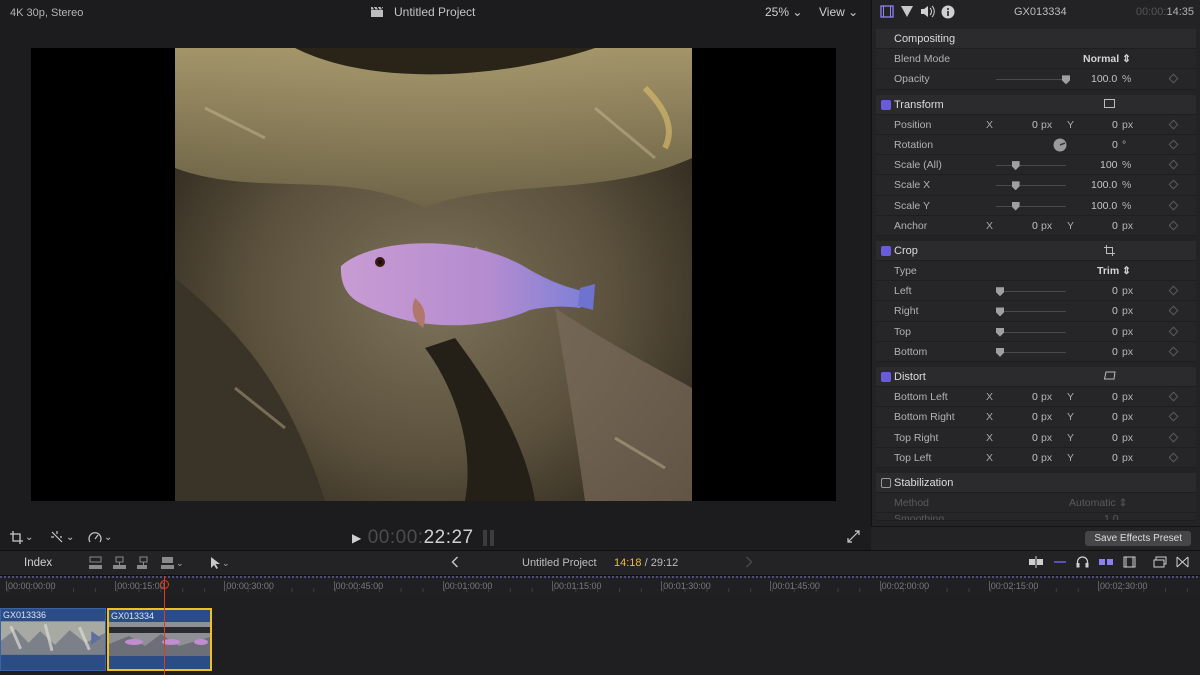 This screenshot has width=1200, height=675. Describe the element at coordinates (1160, 562) in the screenshot. I see `effects-browser-icon` at that location.